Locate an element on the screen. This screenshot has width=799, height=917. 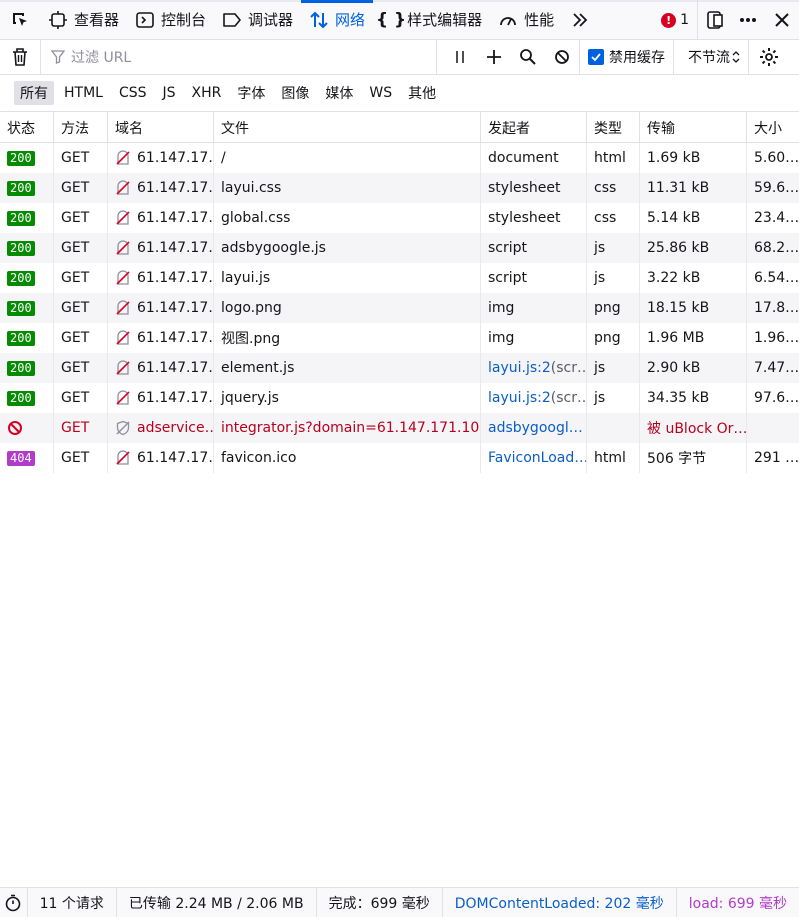
block-icon is located at coordinates (562, 57).